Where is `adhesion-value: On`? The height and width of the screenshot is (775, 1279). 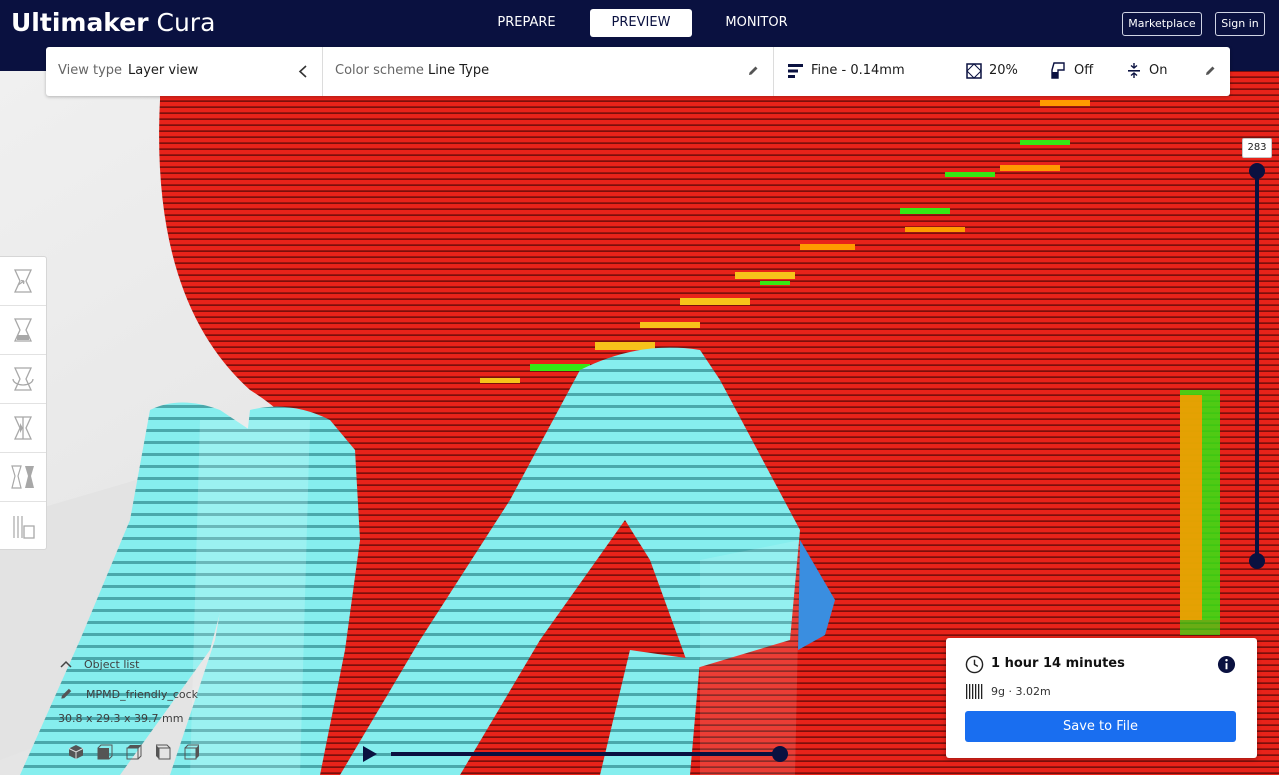 adhesion-value: On is located at coordinates (1158, 70).